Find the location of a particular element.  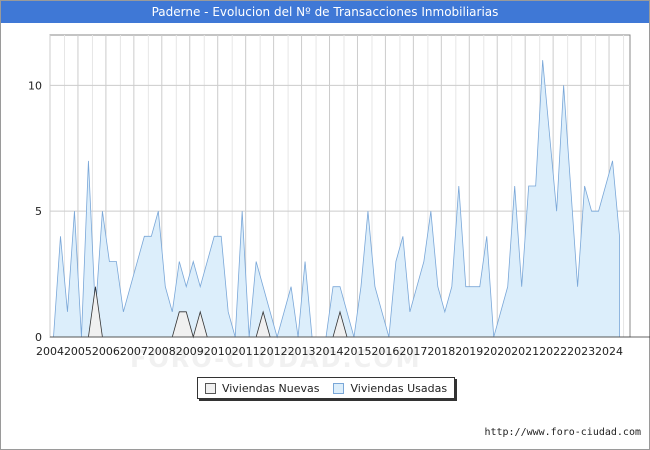

x-tick-label: 2023 is located at coordinates (581, 351).